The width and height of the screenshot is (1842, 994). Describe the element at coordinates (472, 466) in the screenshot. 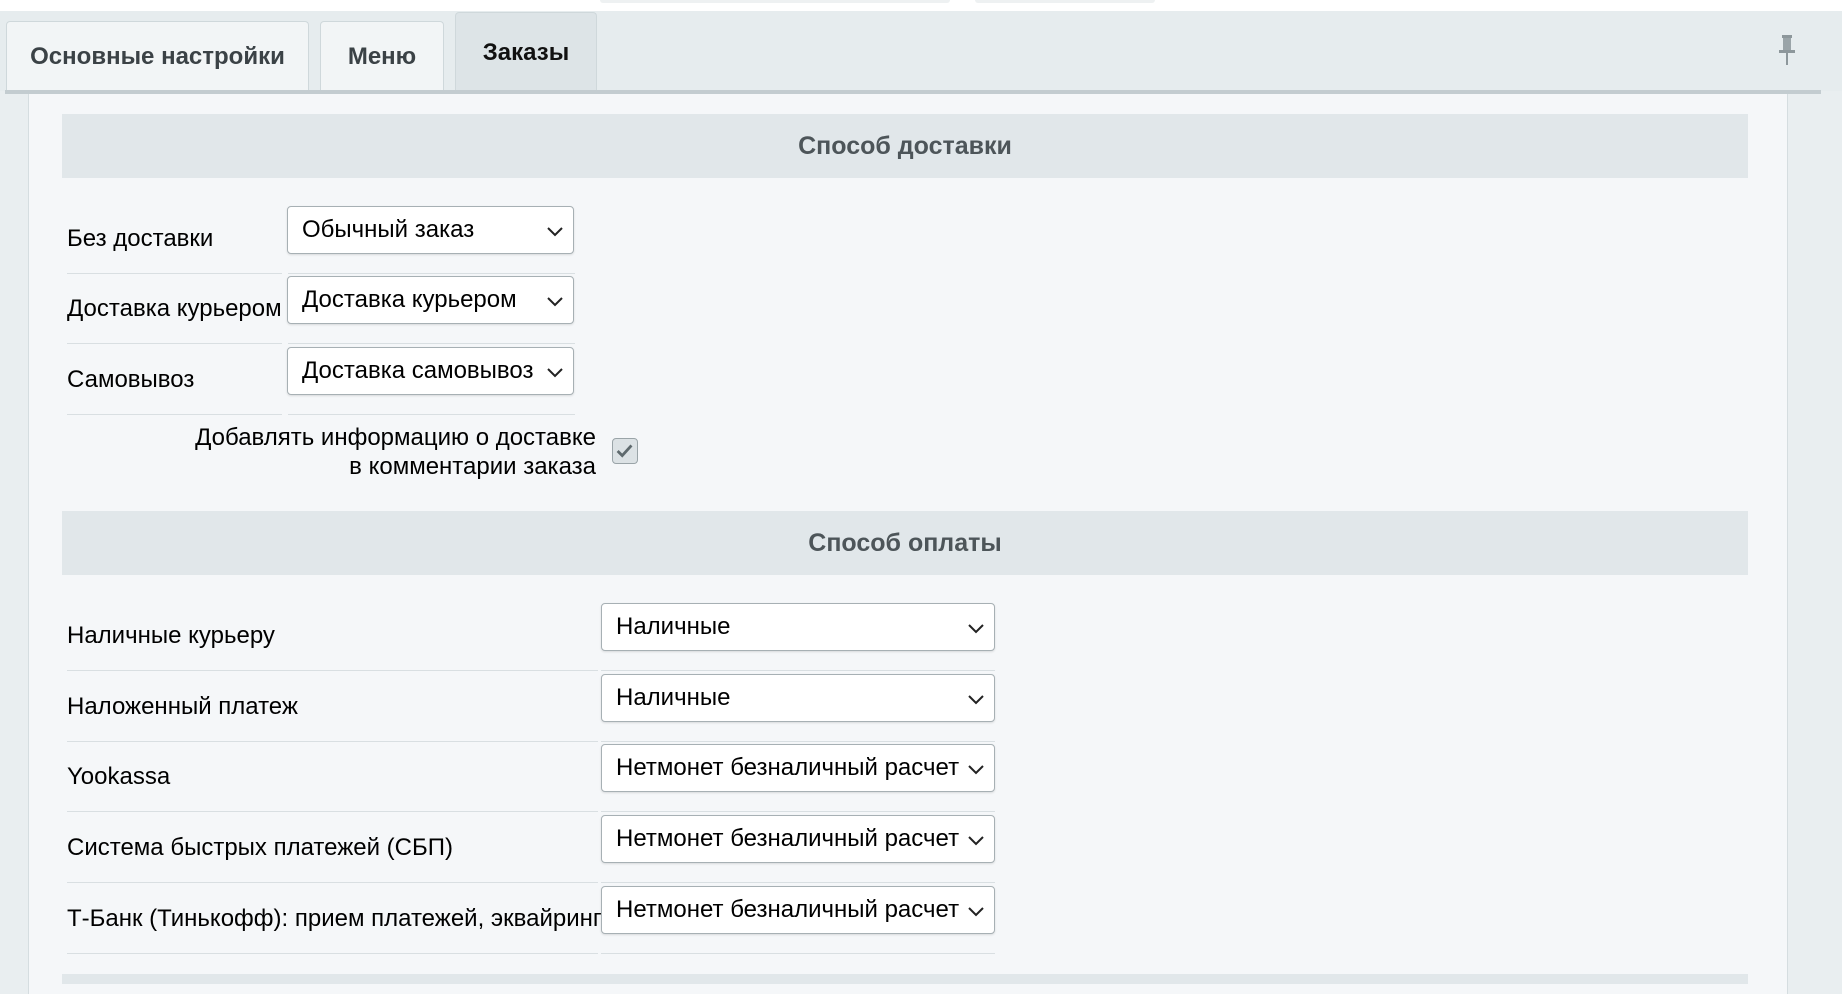

I see `delivery-comment-label-line2: в комментарии заказа` at that location.